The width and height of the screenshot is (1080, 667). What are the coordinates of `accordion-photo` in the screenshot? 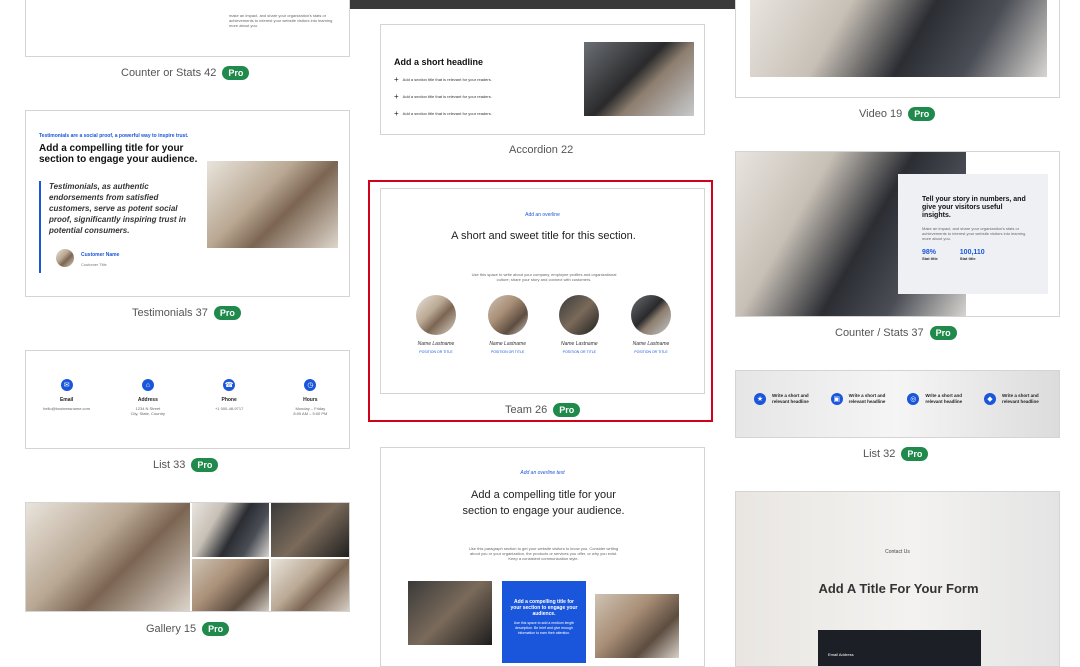 It's located at (639, 79).